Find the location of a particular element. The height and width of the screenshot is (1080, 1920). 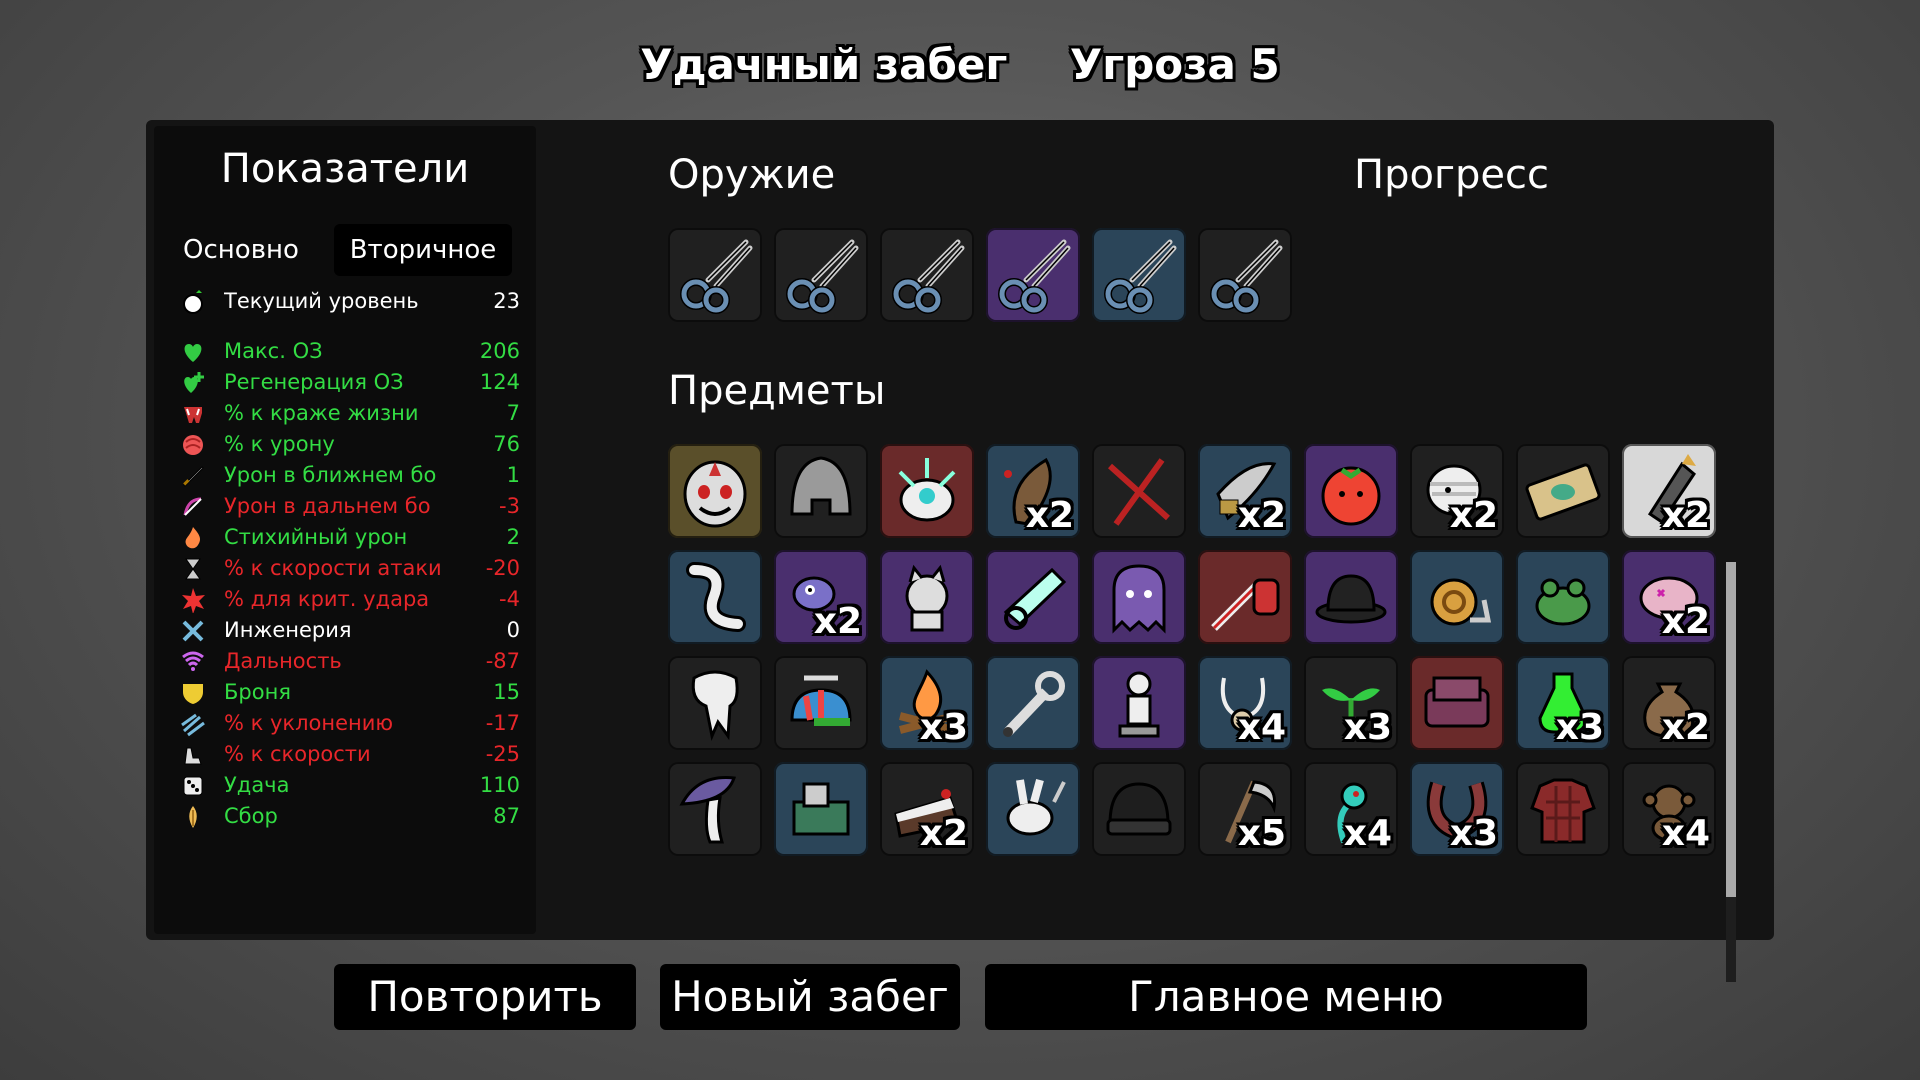

stat-row: % для крит. удара -4 is located at coordinates (350, 599).